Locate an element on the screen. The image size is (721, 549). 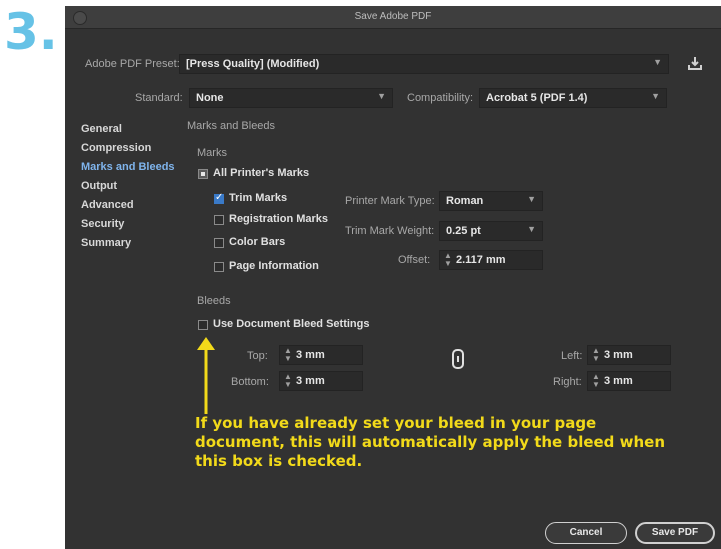
trim-mark-weight-value: 0.25 pt is located at coordinates (463, 231).